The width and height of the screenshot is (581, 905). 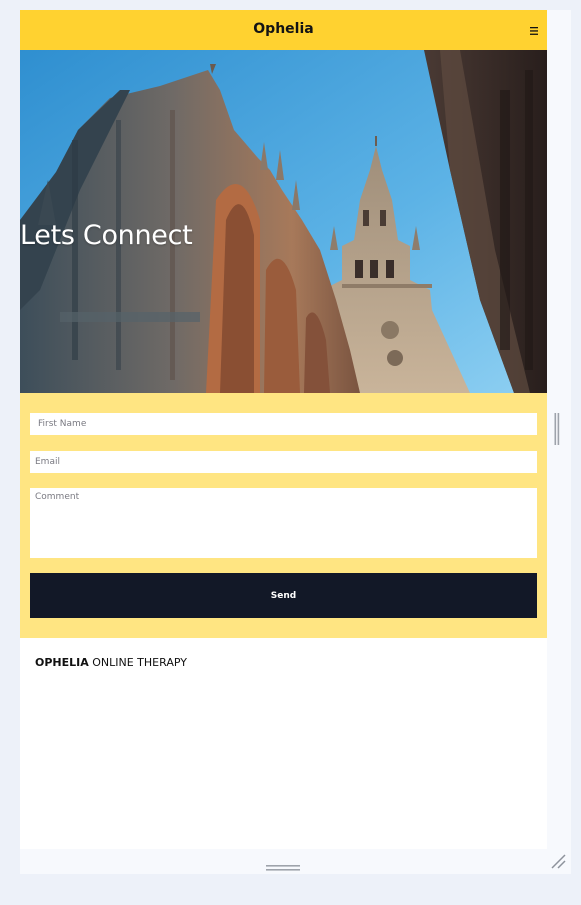 What do you see at coordinates (283, 595) in the screenshot?
I see `send-button: Send` at bounding box center [283, 595].